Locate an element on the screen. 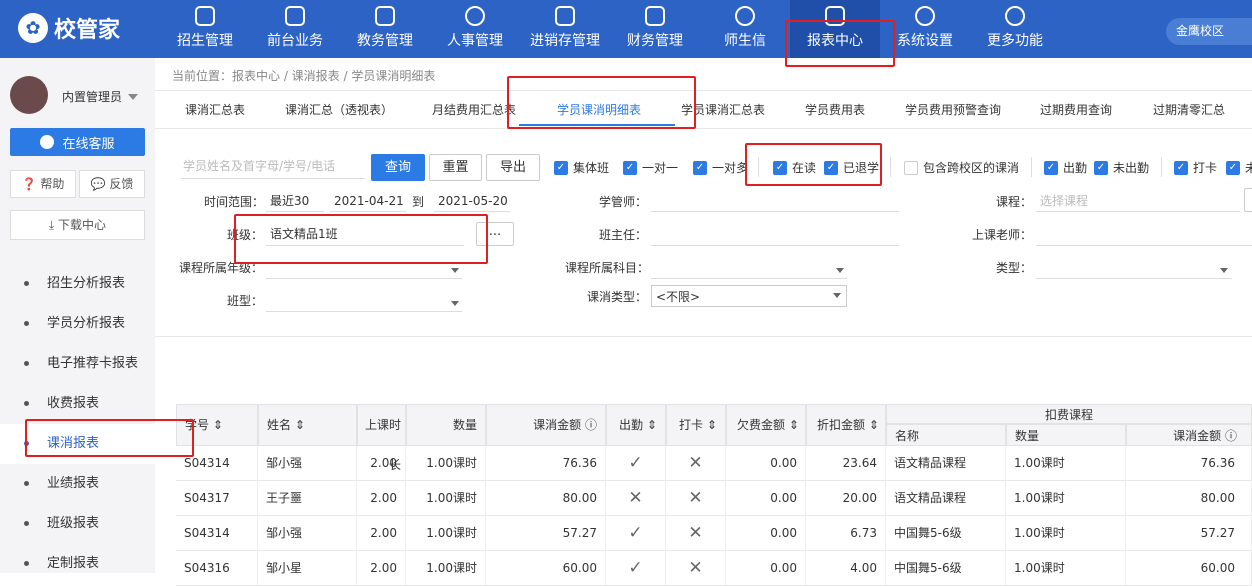 Image resolution: width=1252 pixels, height=586 pixels. tab-expired-clear-summary: 过期清零汇总 is located at coordinates (1189, 109).